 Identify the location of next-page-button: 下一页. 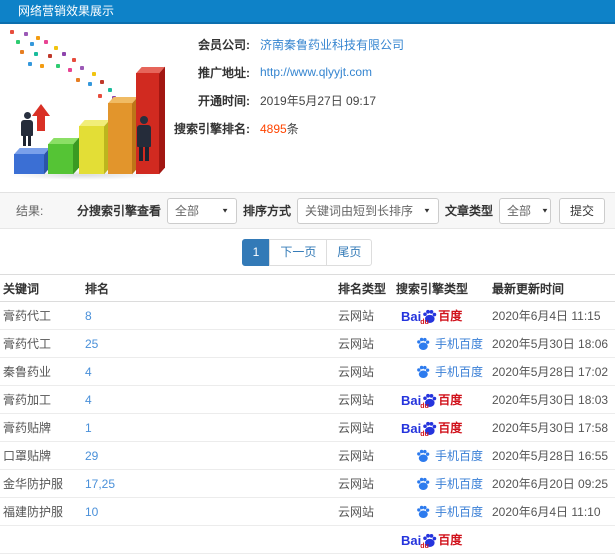
(298, 252).